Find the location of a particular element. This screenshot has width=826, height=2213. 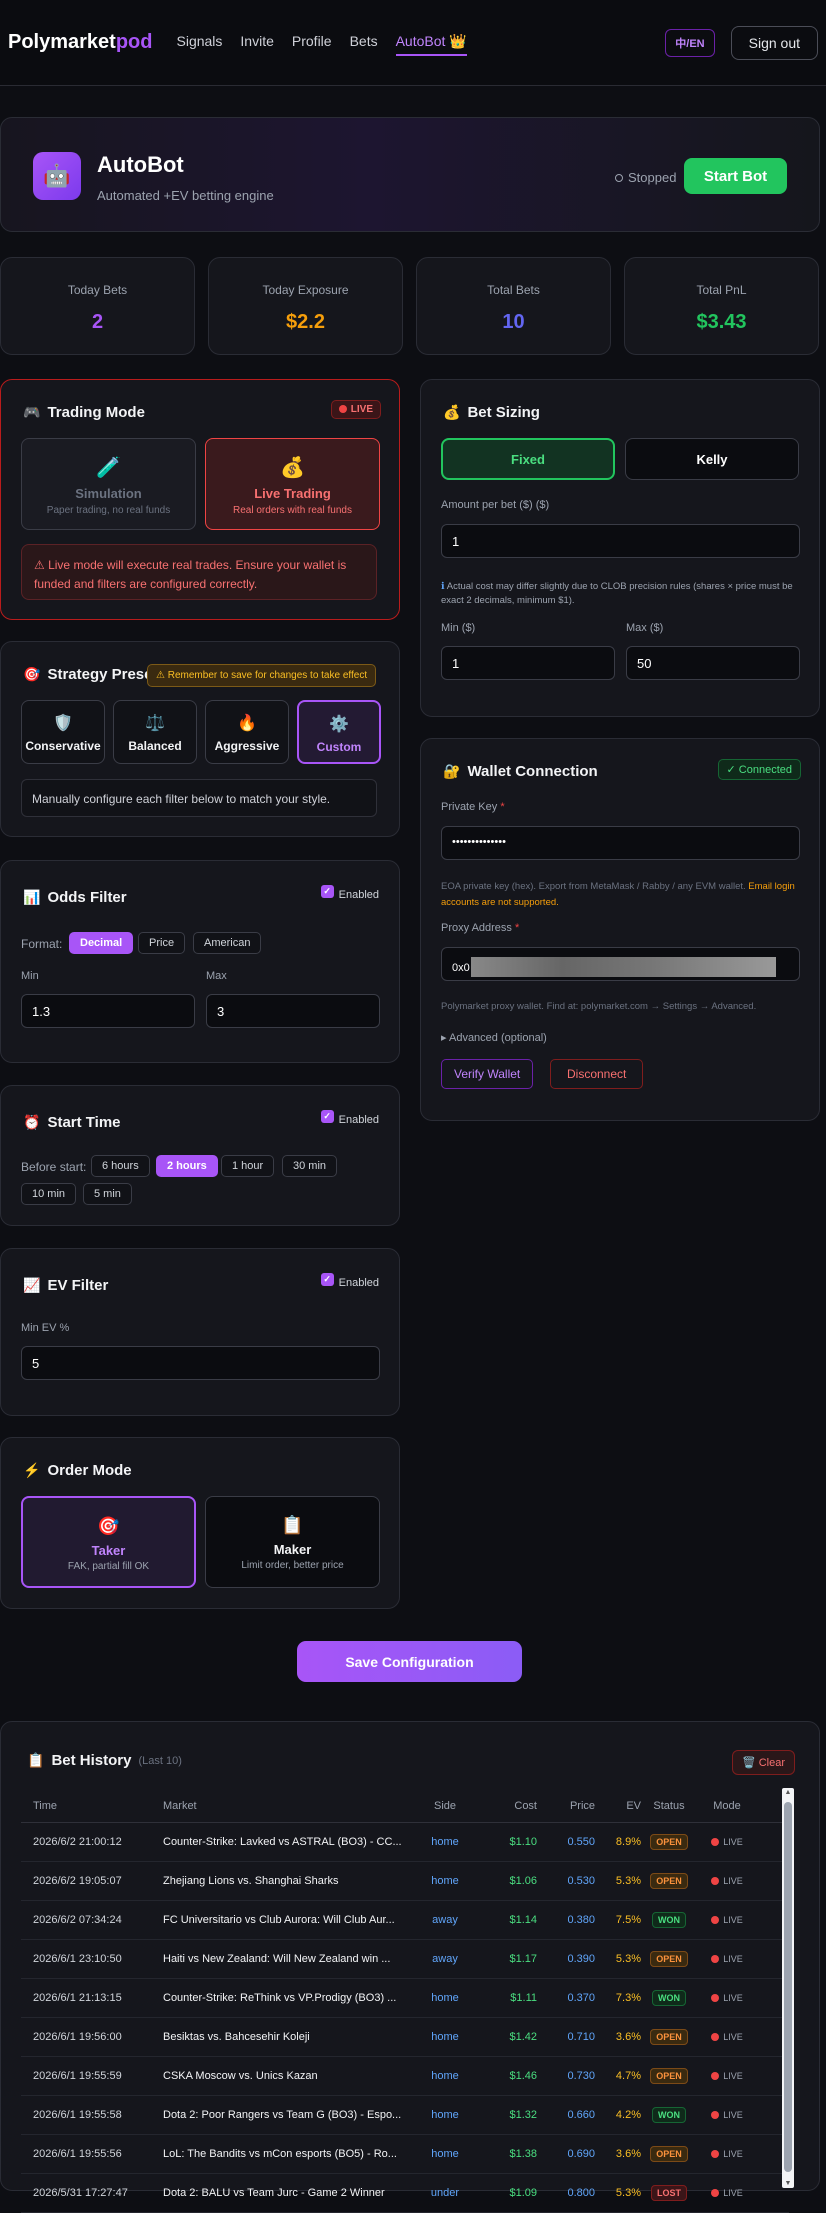

cell-time: 2026/5/31 17:27:47 is located at coordinates (80, 2193).